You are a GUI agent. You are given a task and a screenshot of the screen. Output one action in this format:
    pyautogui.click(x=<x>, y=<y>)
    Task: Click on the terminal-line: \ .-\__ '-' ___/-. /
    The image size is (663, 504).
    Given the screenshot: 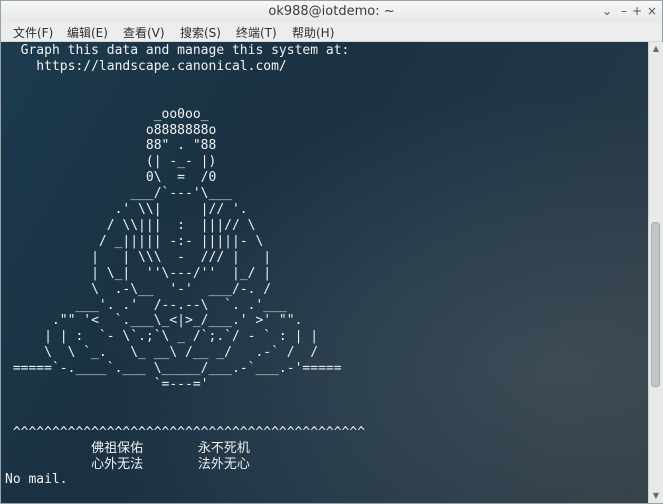 What is the action you would take?
    pyautogui.click(x=138, y=289)
    